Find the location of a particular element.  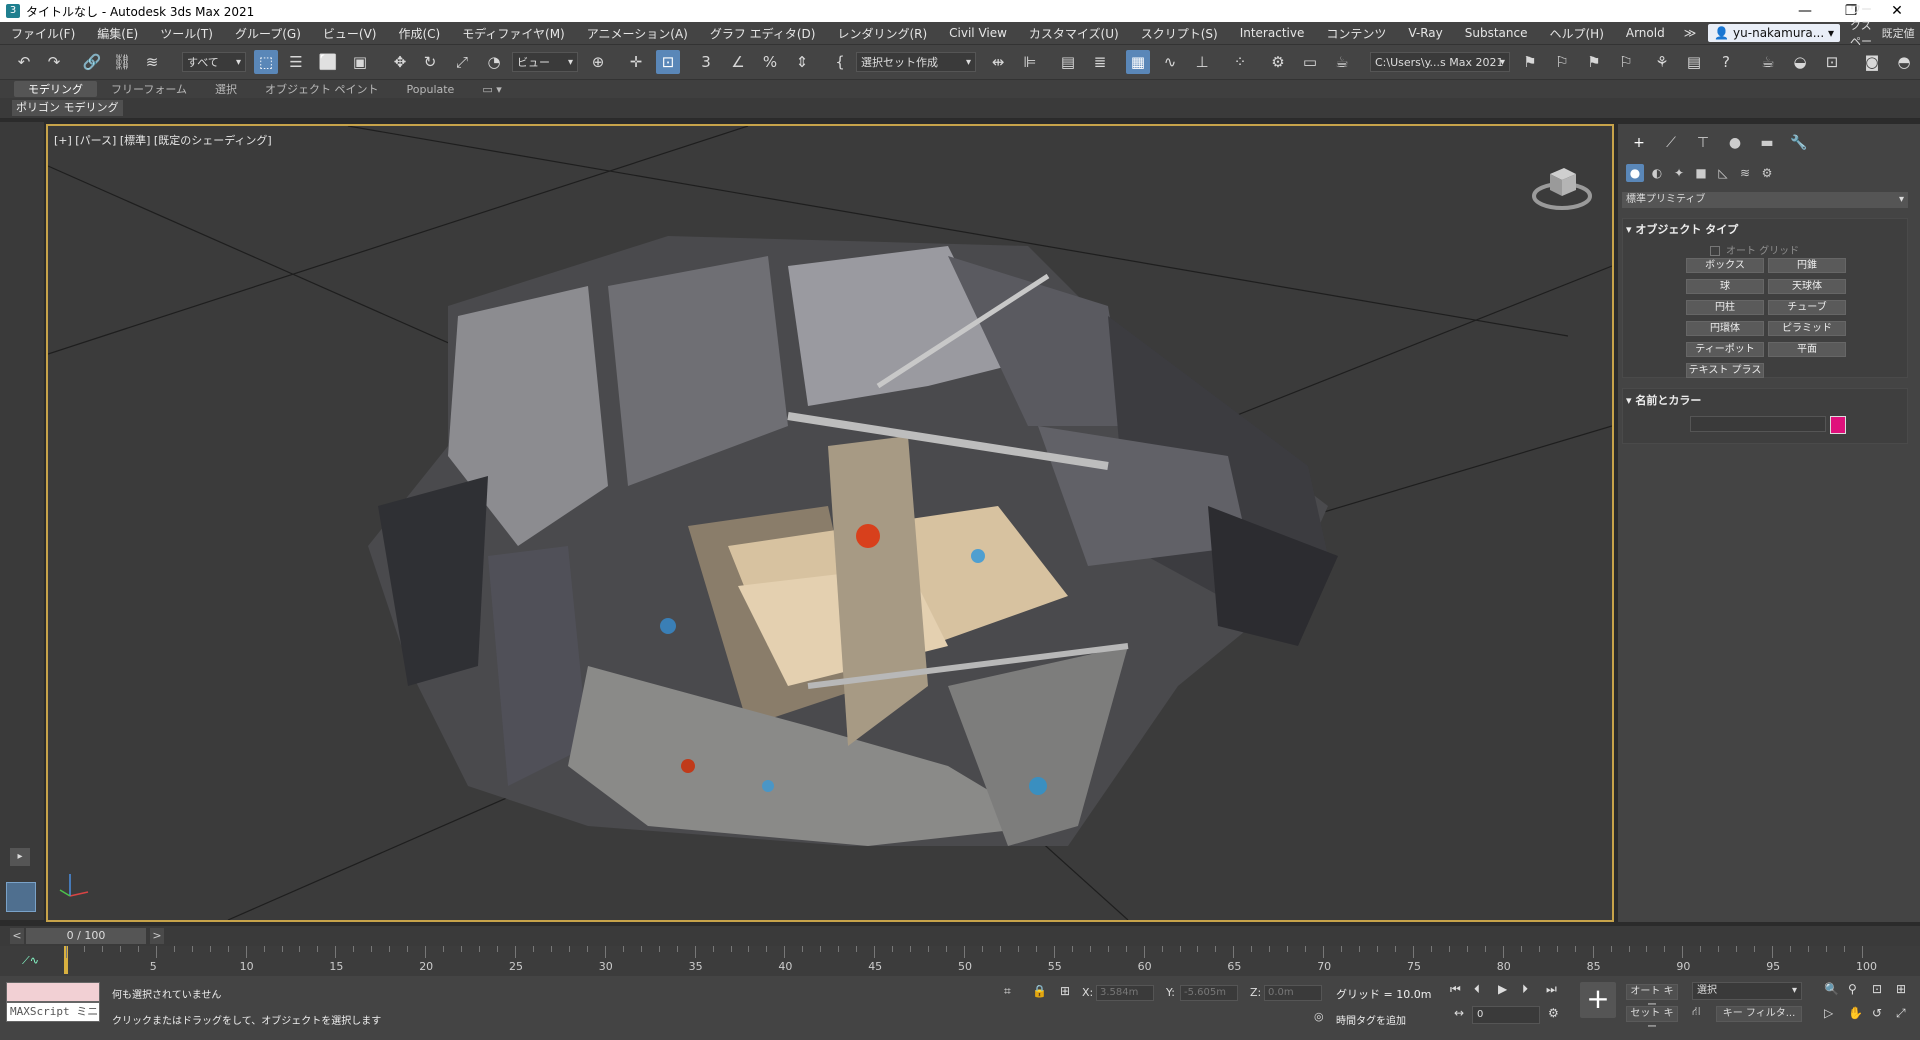

display-tab-icon: ▬ is located at coordinates (1767, 143).